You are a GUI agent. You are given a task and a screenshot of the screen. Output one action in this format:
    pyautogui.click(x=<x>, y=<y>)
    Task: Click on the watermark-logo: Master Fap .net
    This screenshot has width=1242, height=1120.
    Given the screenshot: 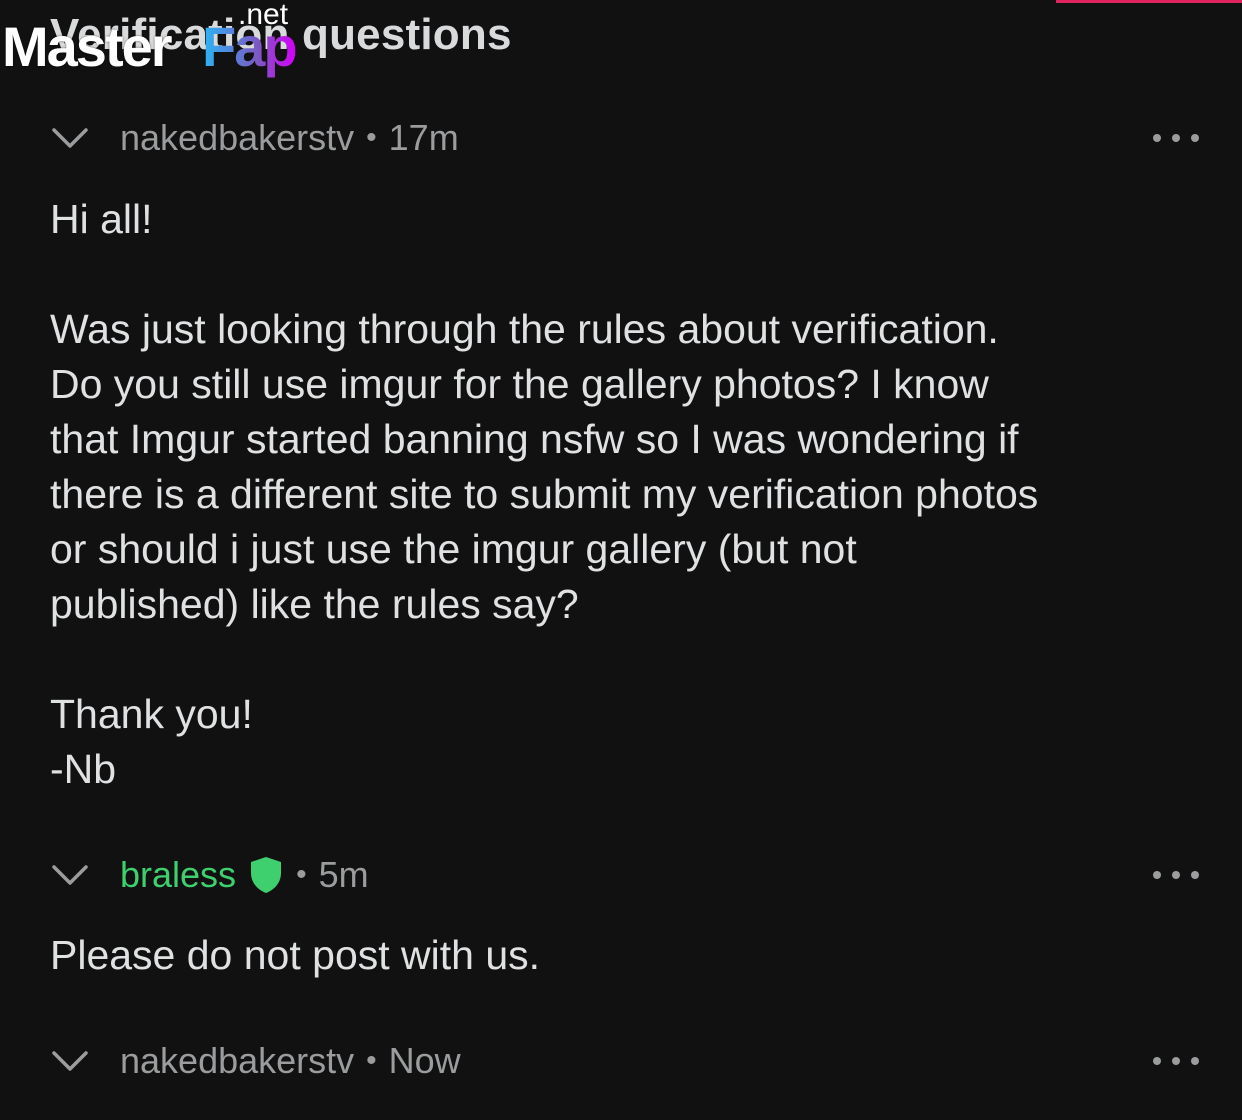 What is the action you would take?
    pyautogui.click(x=157, y=43)
    